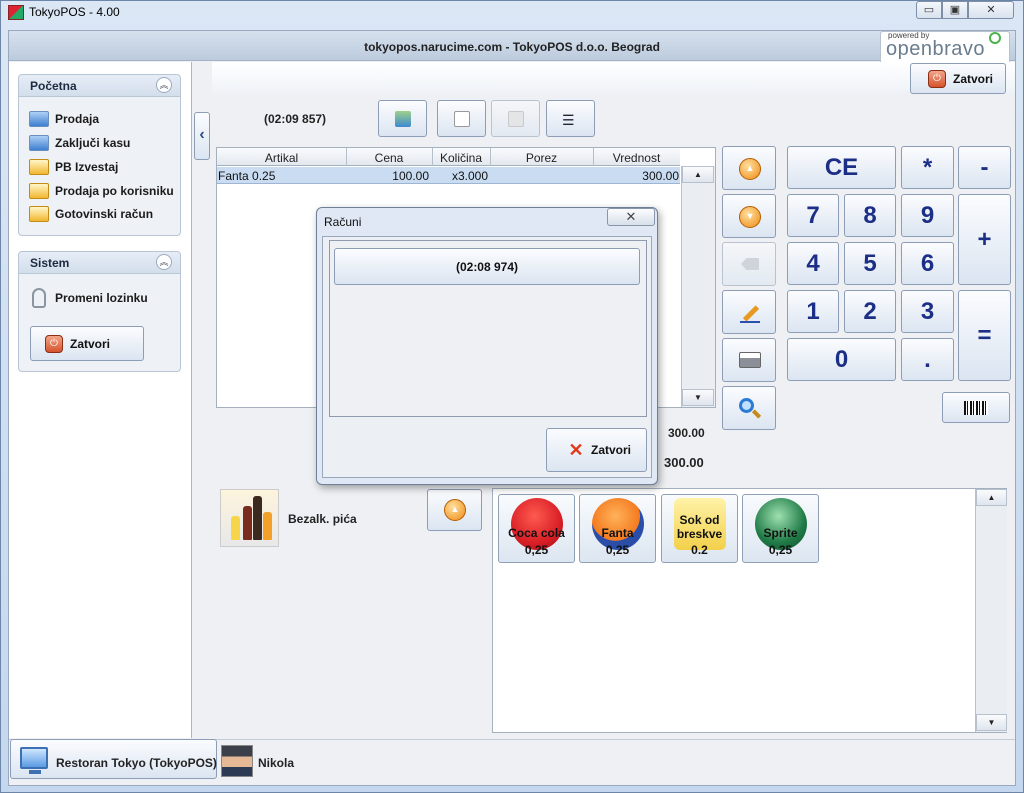 This screenshot has width=1024, height=793. I want to click on key-6: 6, so click(927, 263).